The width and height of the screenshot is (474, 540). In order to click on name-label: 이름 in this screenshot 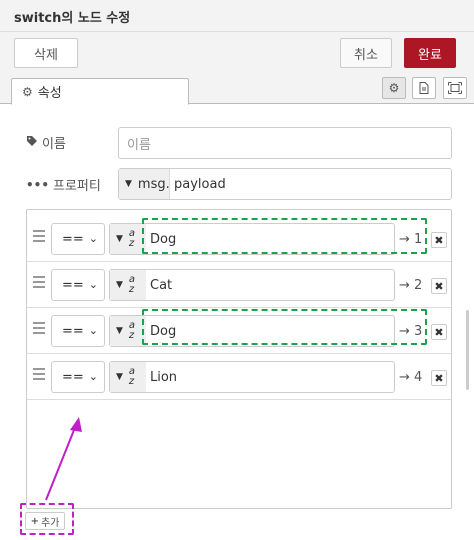, I will do `click(46, 142)`.